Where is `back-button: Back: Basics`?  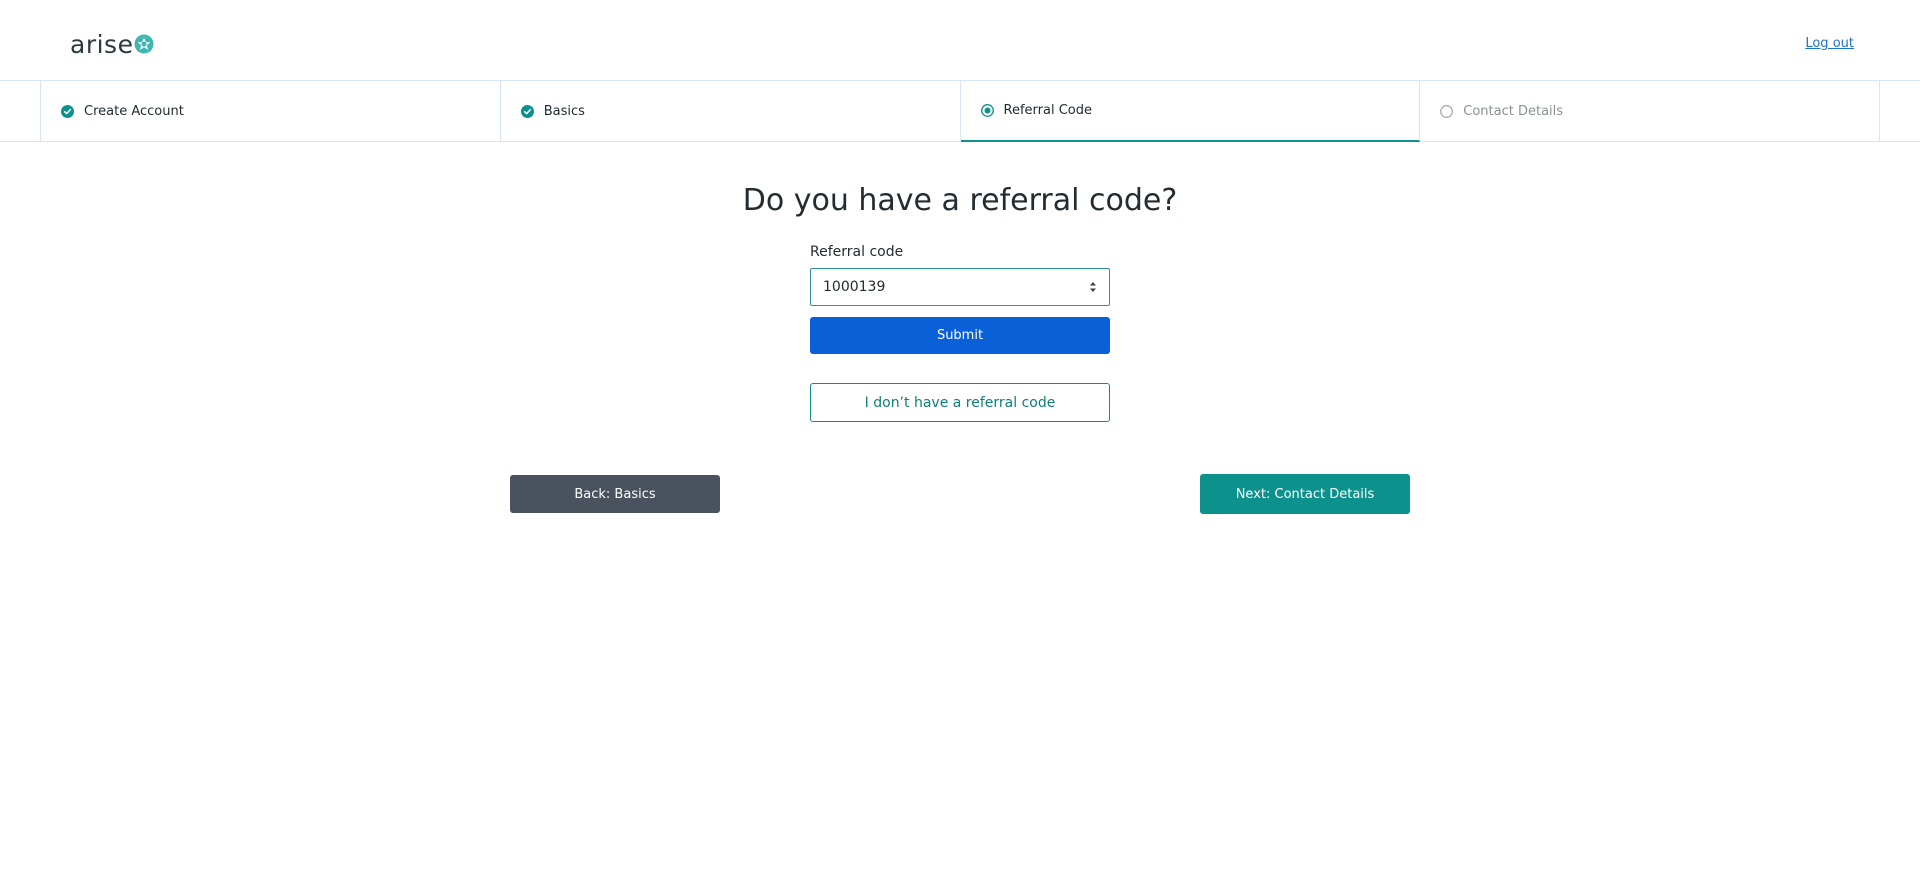 back-button: Back: Basics is located at coordinates (615, 494).